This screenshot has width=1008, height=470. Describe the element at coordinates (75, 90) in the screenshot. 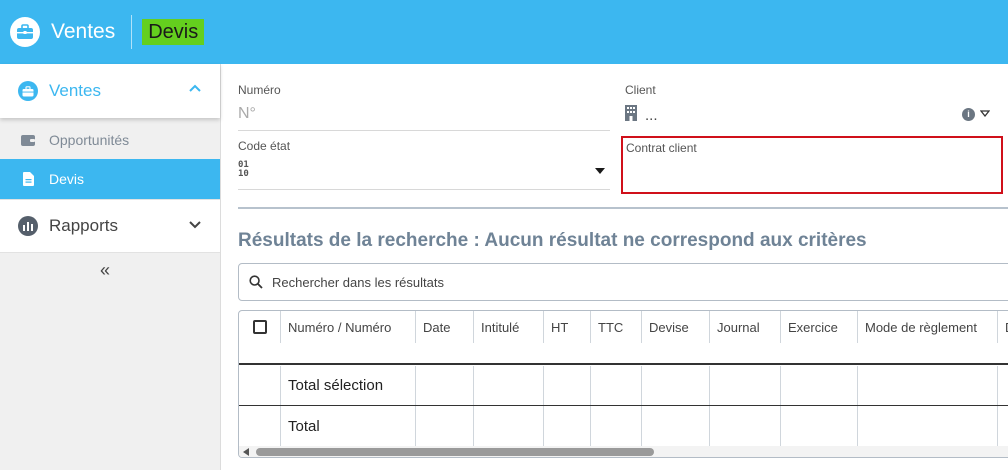

I see `sidebar-section-label: Ventes` at that location.